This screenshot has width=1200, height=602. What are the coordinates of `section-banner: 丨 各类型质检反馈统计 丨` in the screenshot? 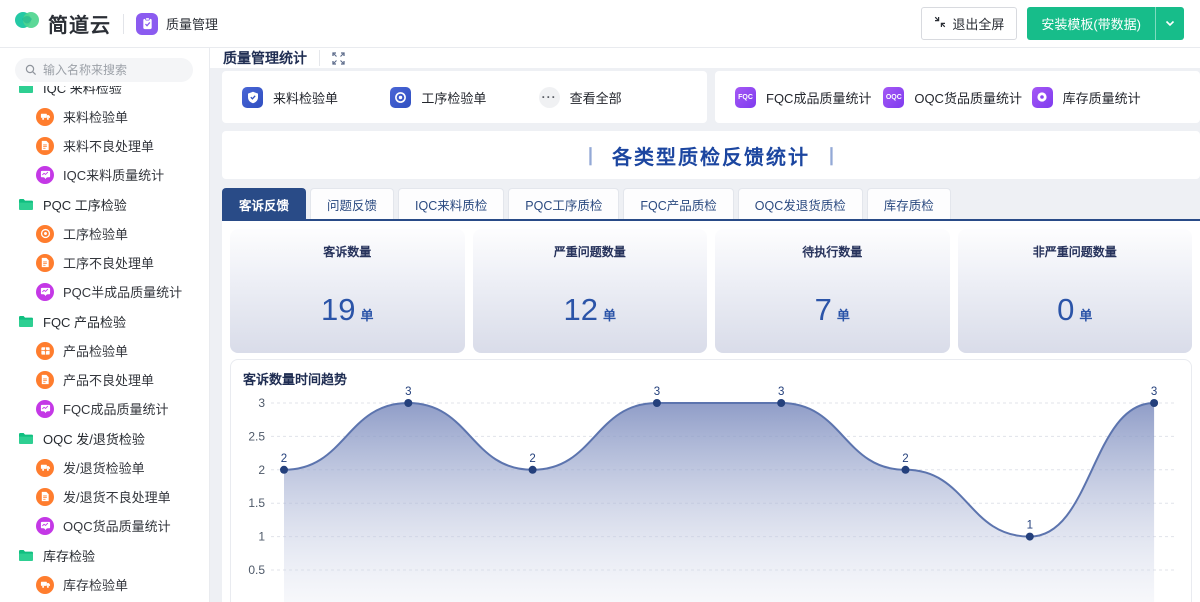 It's located at (711, 155).